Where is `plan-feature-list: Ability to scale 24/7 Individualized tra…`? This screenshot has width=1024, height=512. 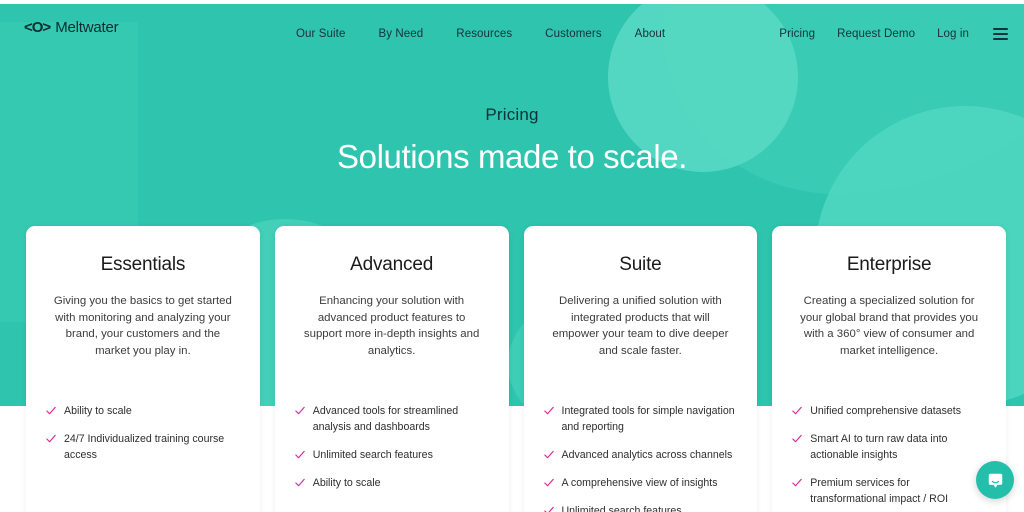
plan-feature-list: Ability to scale 24/7 Individualized tra… is located at coordinates (143, 439).